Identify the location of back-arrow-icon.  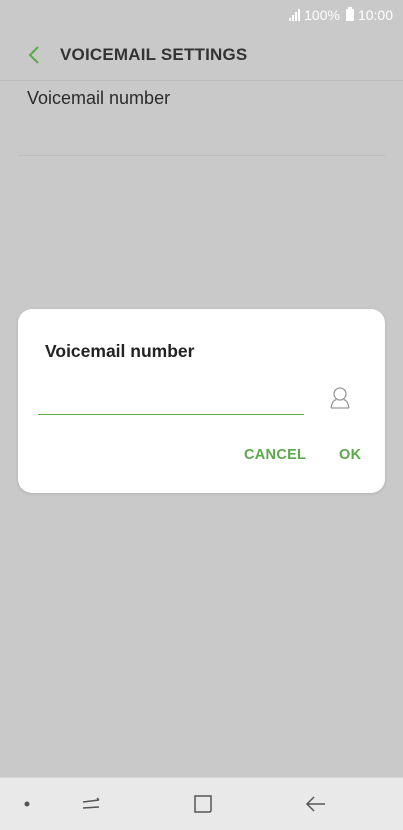
(315, 804).